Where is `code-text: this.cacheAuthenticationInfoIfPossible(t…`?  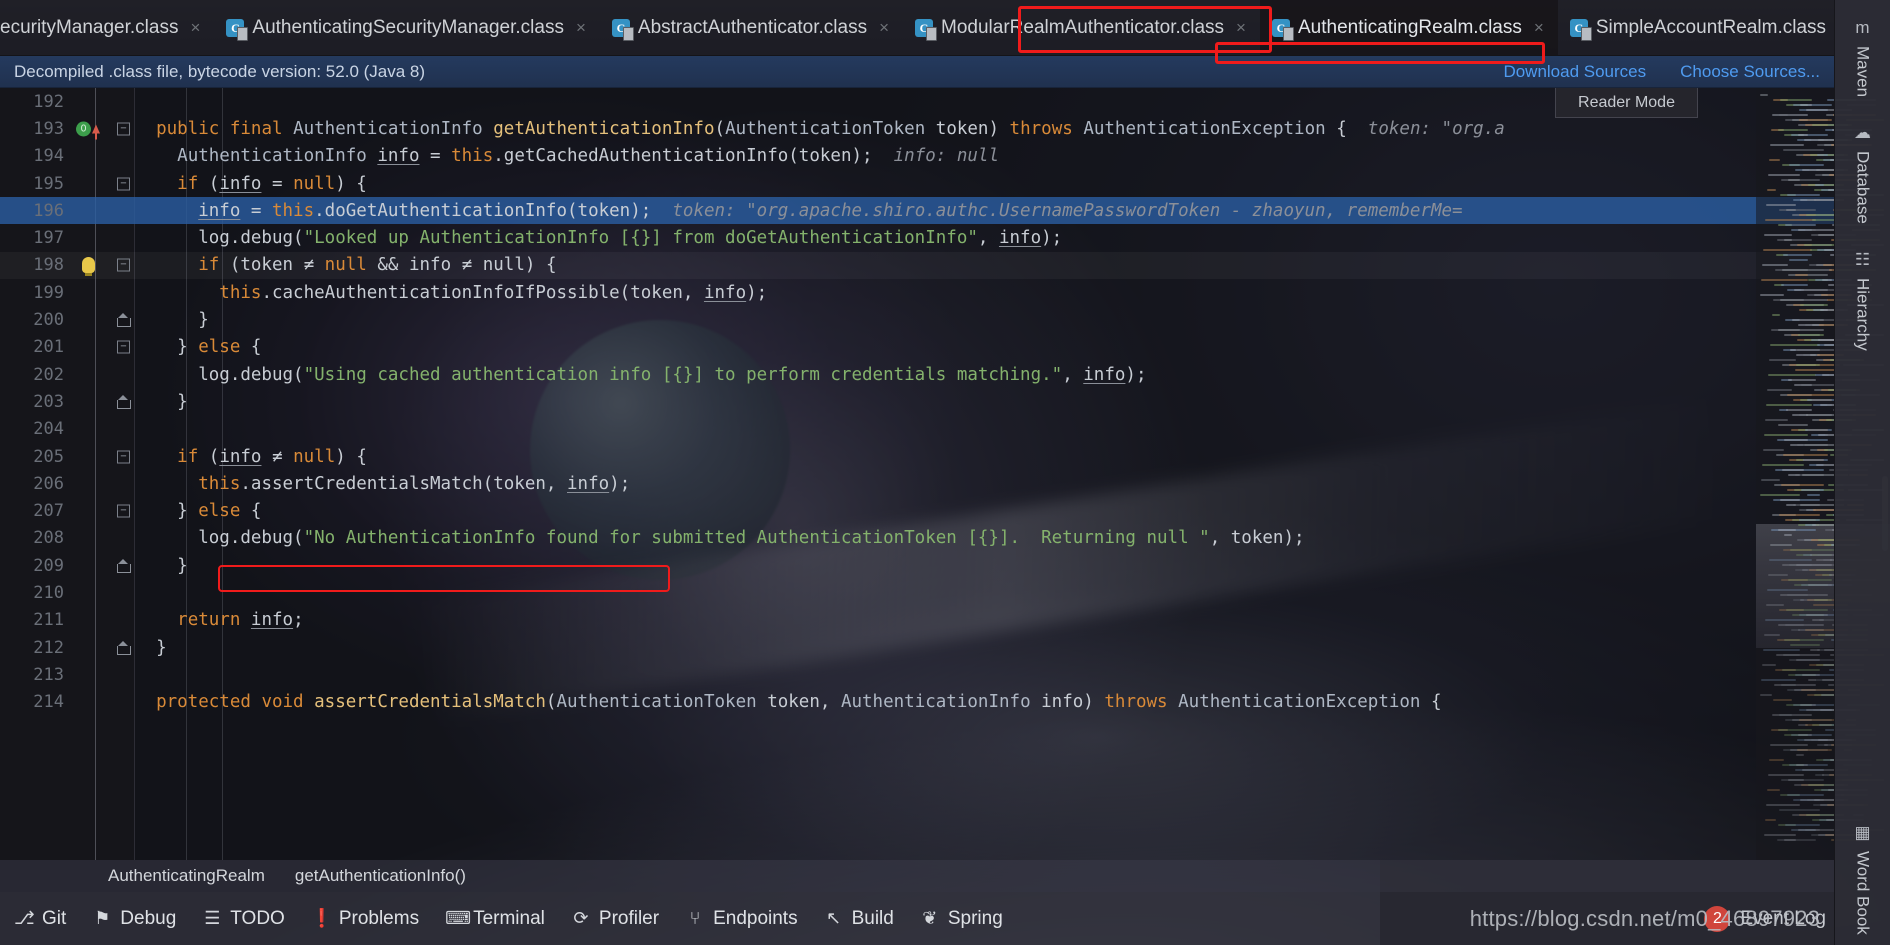
code-text: this.cacheAuthenticationInfoIfPossible(t… is located at coordinates (984, 293).